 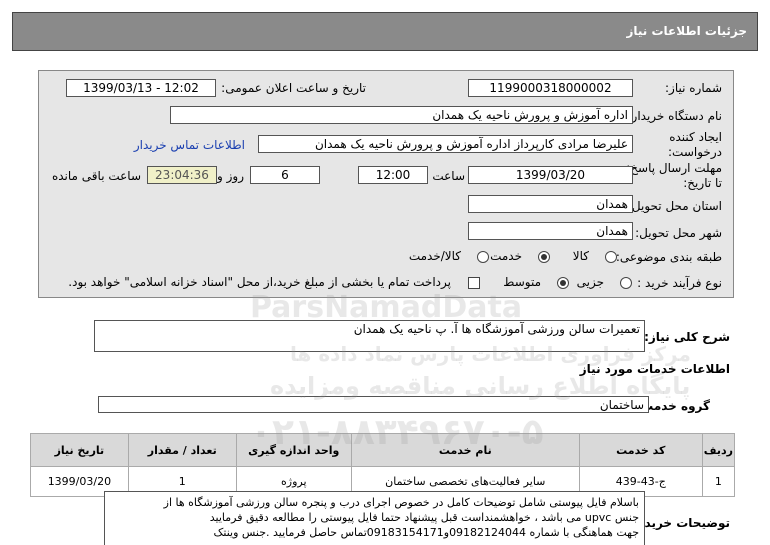 What do you see at coordinates (474, 283) in the screenshot?
I see `treasury-payment-checkbox` at bounding box center [474, 283].